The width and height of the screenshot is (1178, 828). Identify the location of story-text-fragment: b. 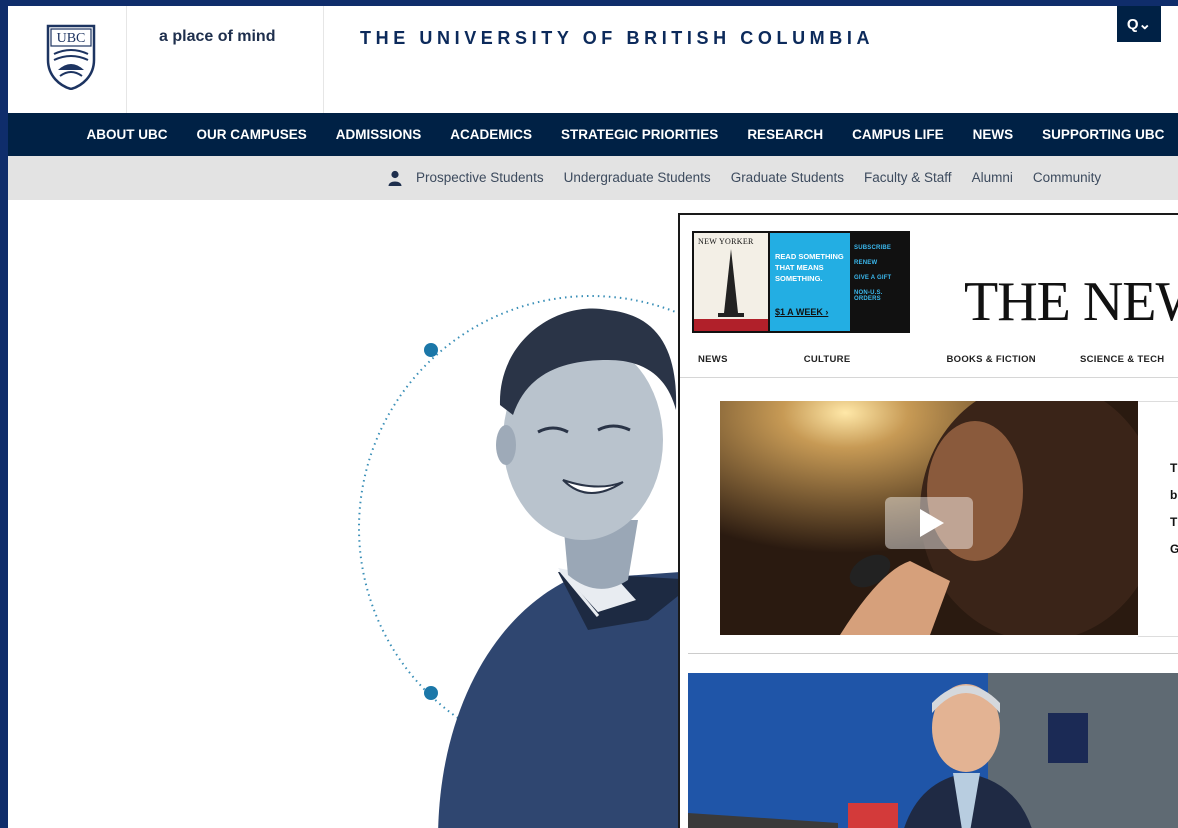
(1174, 495).